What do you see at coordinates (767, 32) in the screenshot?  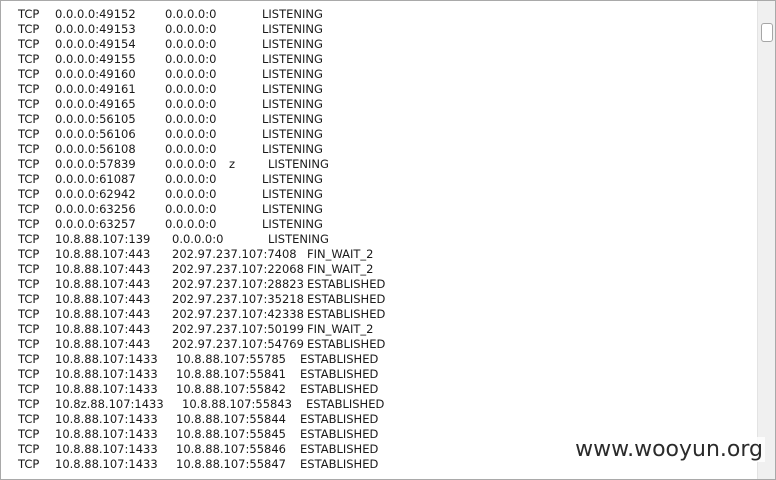 I see `scrollbar-thumb` at bounding box center [767, 32].